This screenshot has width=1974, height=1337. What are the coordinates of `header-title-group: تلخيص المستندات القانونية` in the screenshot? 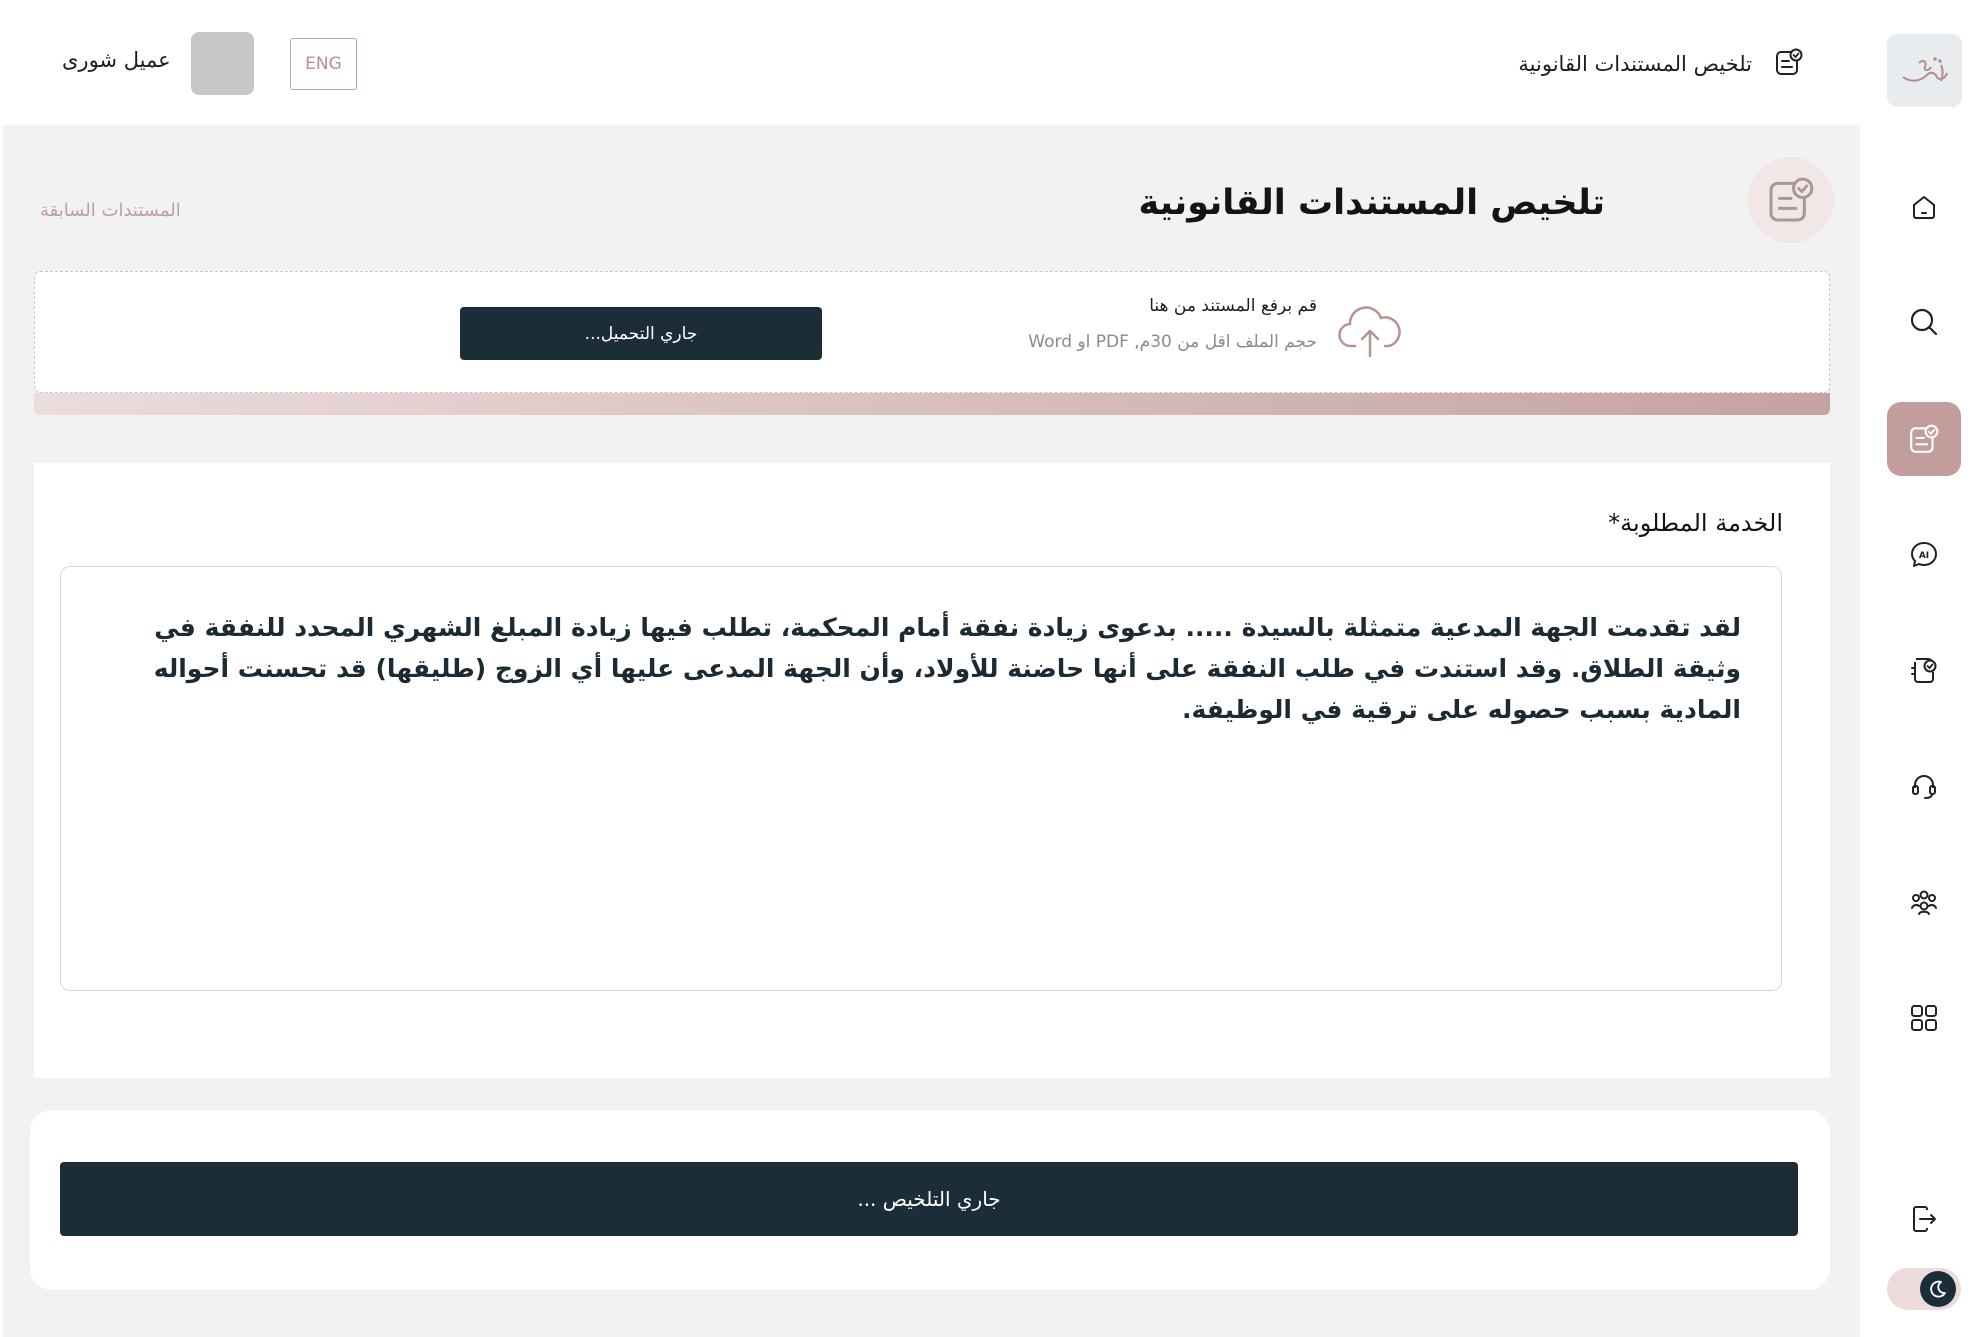 It's located at (1661, 64).